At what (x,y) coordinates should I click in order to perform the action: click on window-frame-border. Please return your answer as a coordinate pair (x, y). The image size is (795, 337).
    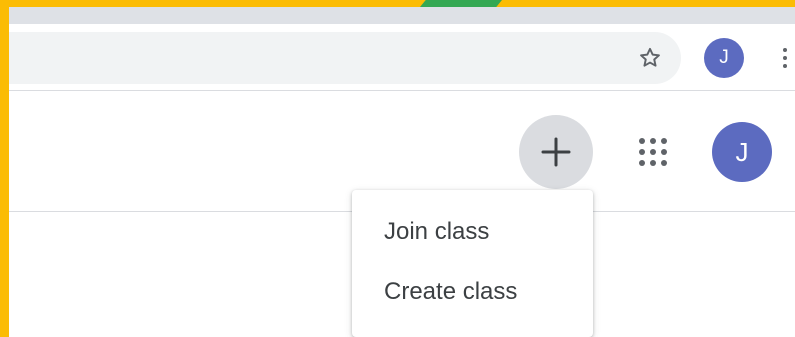
    Looking at the image, I should click on (4, 168).